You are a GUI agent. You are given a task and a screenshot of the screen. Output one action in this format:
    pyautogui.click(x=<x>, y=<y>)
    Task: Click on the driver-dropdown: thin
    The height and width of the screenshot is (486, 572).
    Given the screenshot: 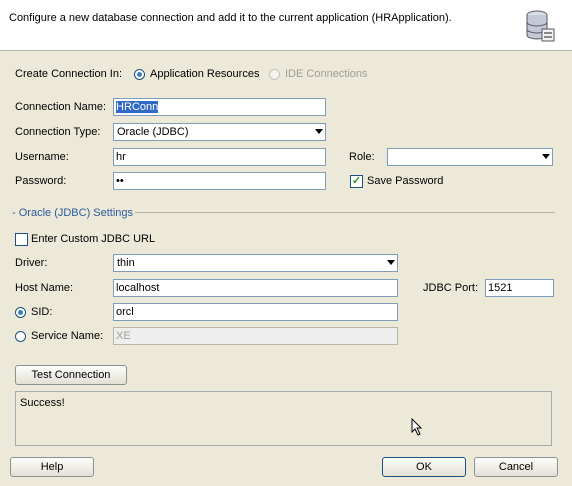 What is the action you would take?
    pyautogui.click(x=255, y=263)
    